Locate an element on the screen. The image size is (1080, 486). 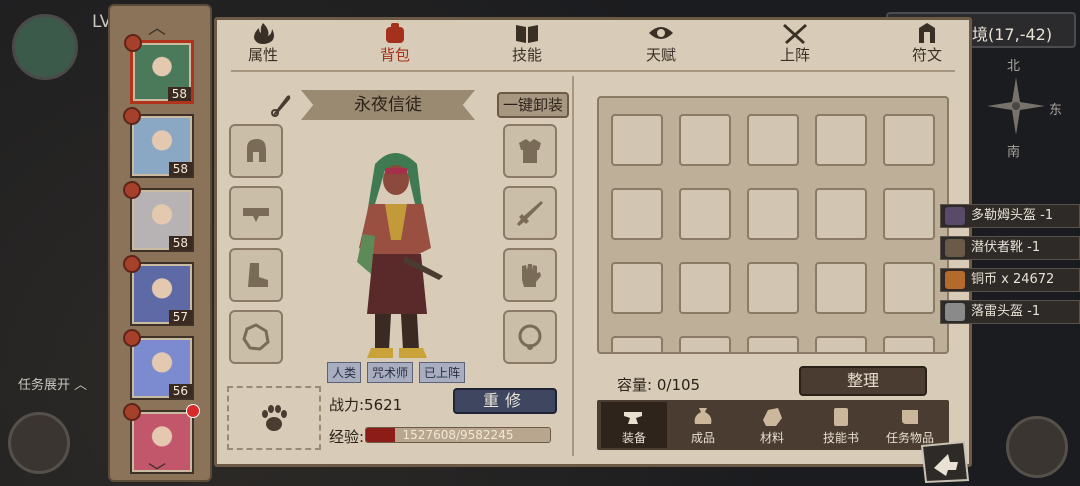
exp-bar: 1527608/9582245 is located at coordinates (458, 435).